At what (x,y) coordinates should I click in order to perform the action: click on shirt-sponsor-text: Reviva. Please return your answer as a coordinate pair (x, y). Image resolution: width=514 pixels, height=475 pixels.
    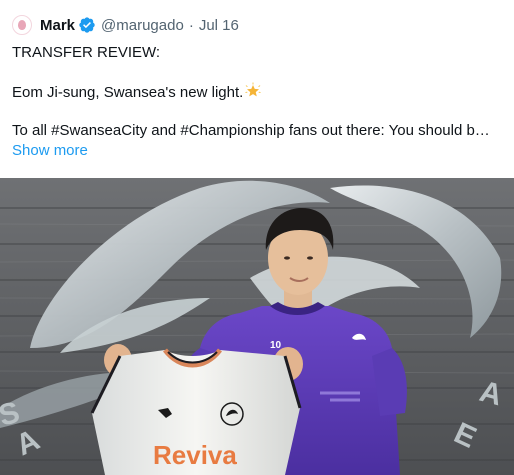
    Looking at the image, I should click on (195, 455).